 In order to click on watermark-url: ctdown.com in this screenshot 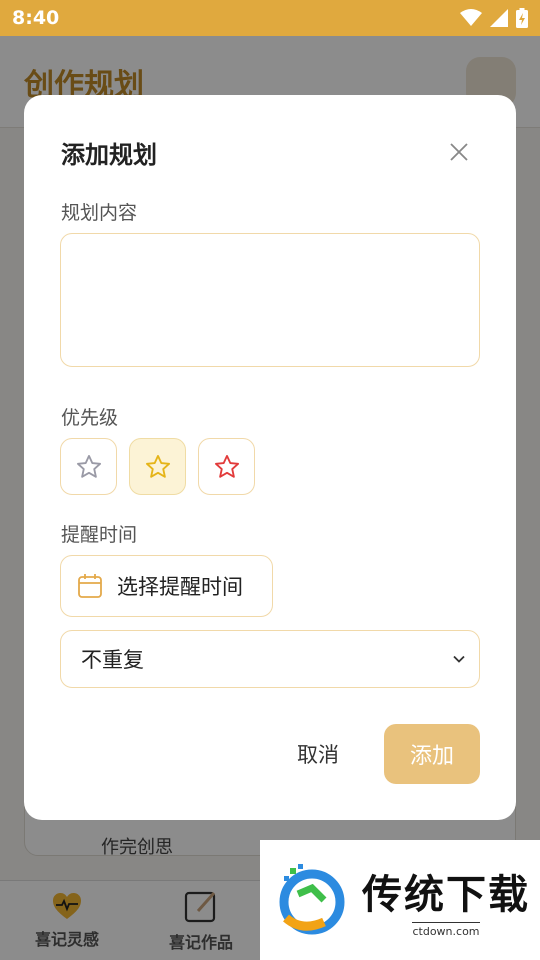, I will do `click(446, 930)`.